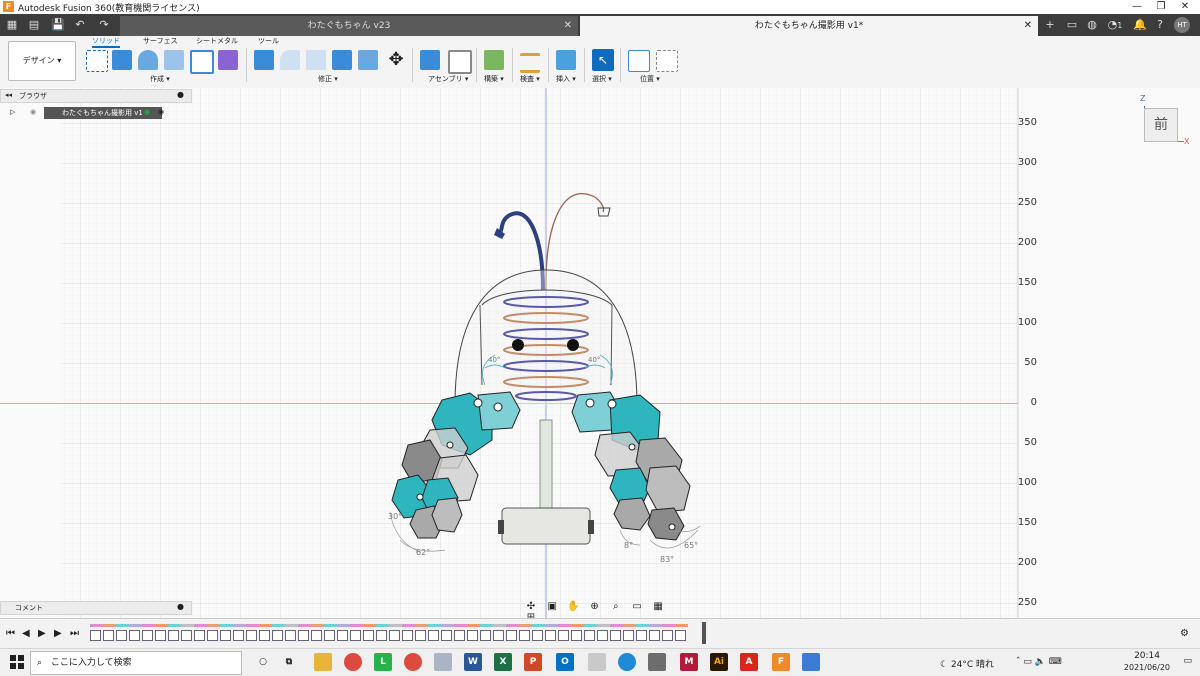 The height and width of the screenshot is (676, 1200). I want to click on browser-panel-header: ◂◂ ブラウザ ●, so click(96, 96).